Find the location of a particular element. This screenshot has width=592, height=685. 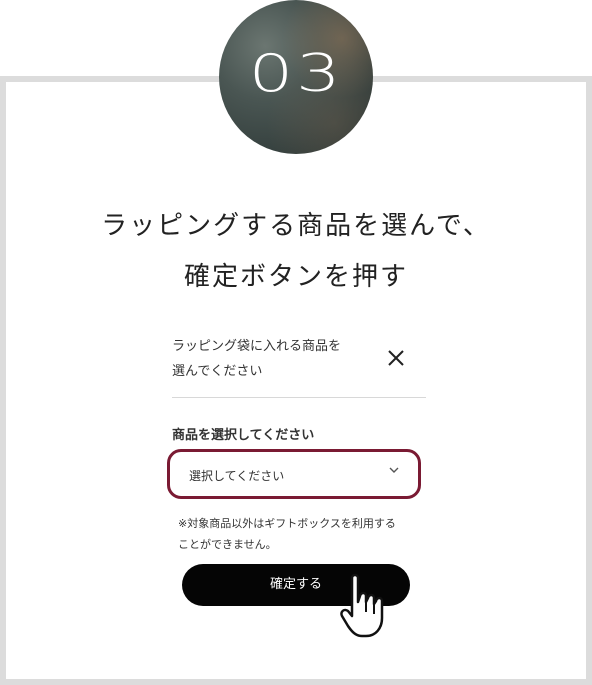

panel-title: ラッピング袋に入れる商品を 選んでください is located at coordinates (272, 359).